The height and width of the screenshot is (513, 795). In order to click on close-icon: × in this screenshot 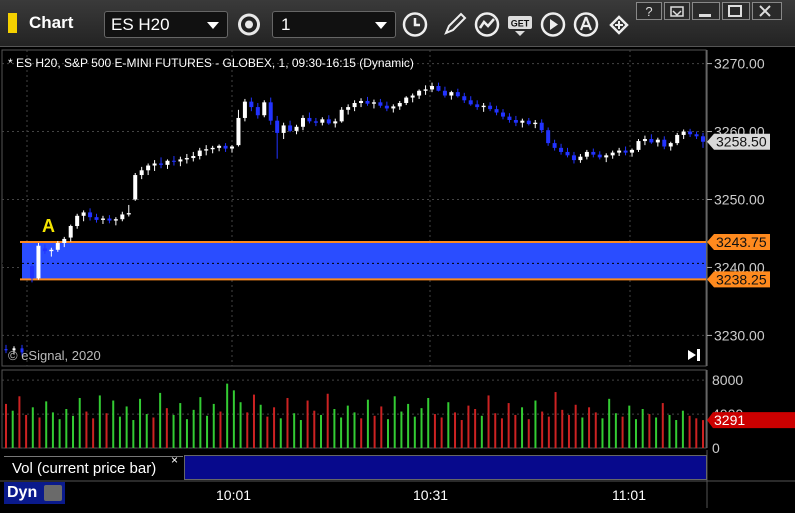, I will do `click(174, 460)`.